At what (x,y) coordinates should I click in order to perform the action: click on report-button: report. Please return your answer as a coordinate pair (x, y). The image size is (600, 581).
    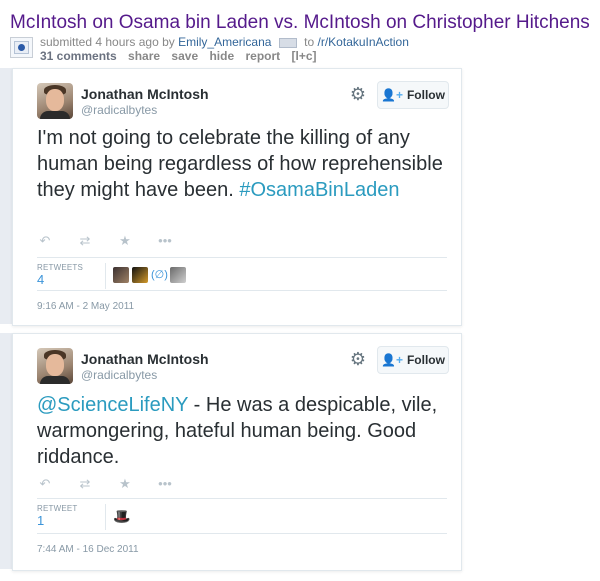
    Looking at the image, I should click on (262, 56).